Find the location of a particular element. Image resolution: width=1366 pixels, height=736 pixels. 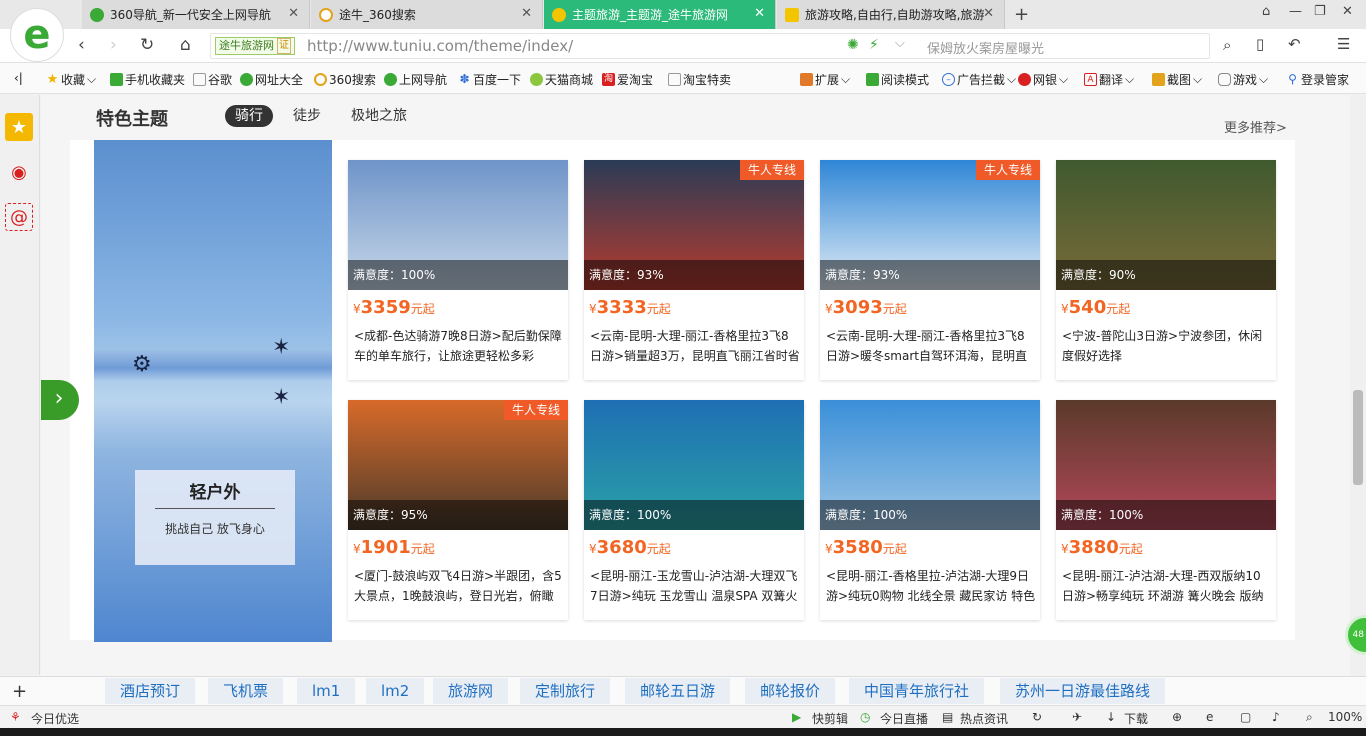

hotlink-item: 飞机票 is located at coordinates (246, 691).